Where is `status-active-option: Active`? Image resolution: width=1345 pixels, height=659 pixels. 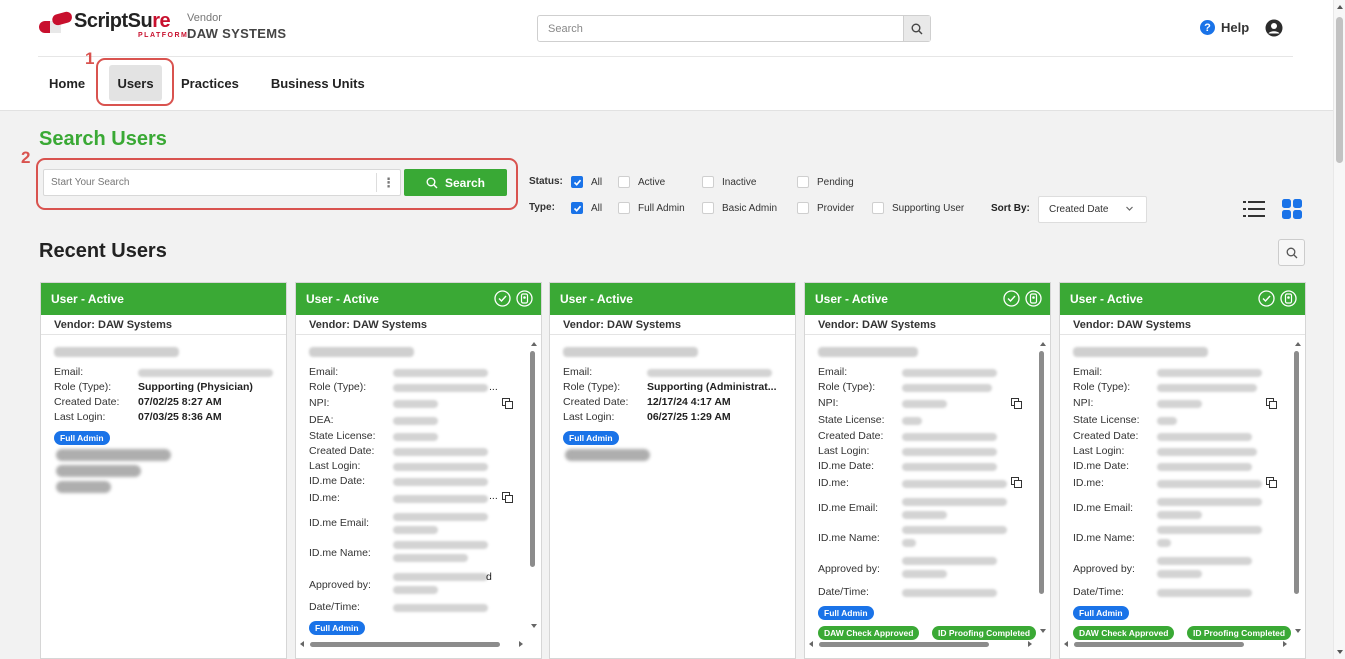 status-active-option: Active is located at coordinates (641, 182).